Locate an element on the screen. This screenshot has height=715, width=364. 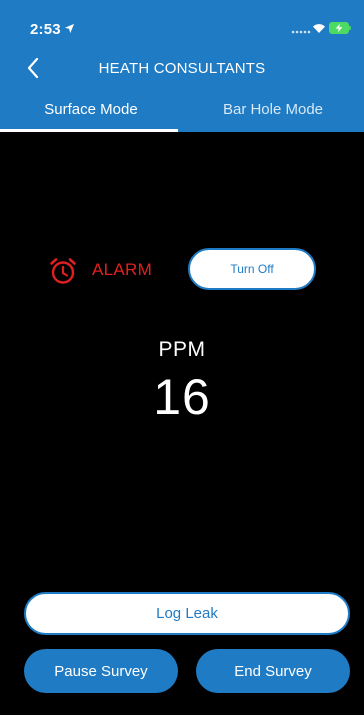
active-tab-indicator is located at coordinates (89, 130).